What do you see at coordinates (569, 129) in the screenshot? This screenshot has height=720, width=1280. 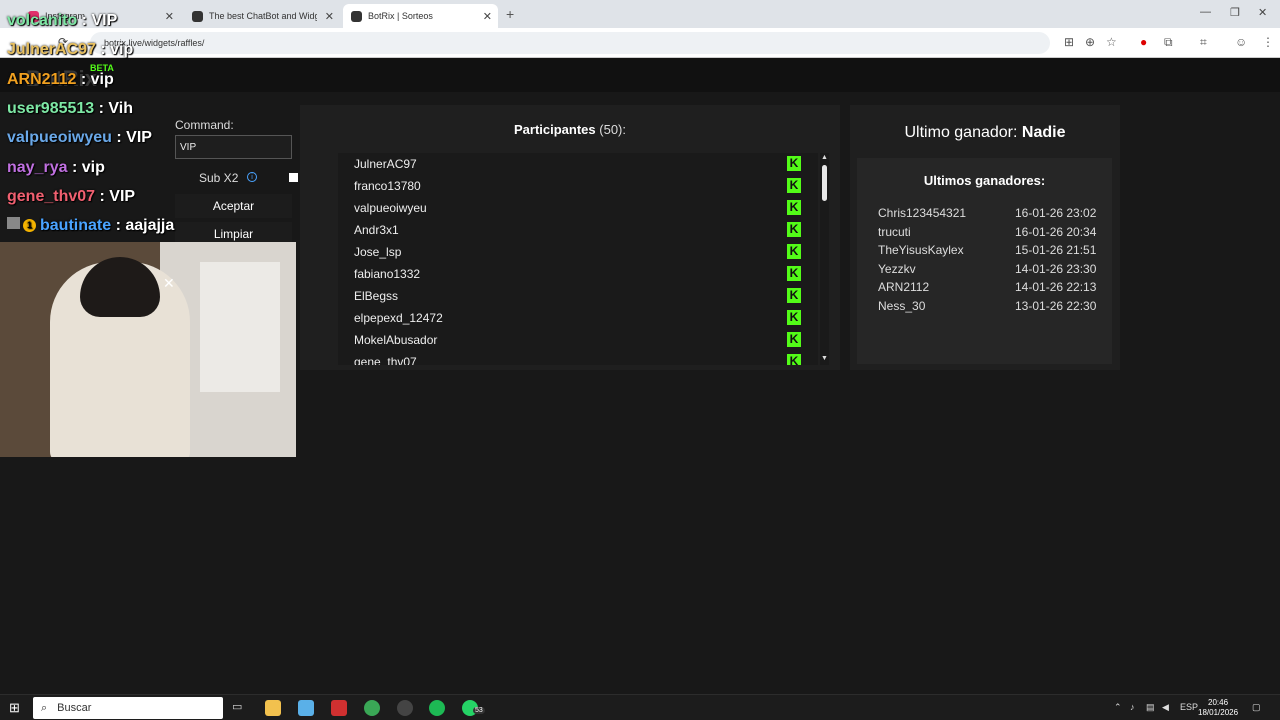 I see `participants-title: Participantes (50):` at bounding box center [569, 129].